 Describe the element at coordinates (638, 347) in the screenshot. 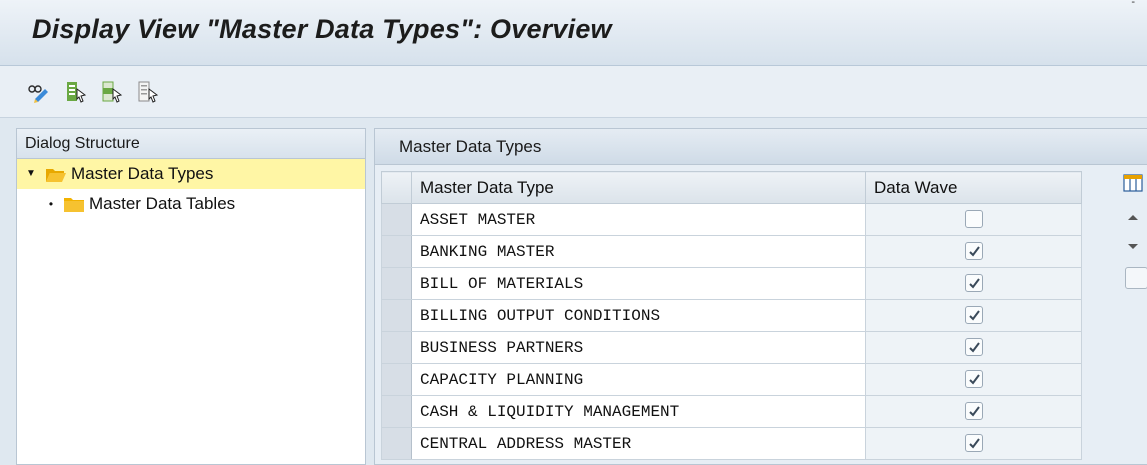

I see `master-data-type-cell: BUSINESS PARTNERS` at that location.